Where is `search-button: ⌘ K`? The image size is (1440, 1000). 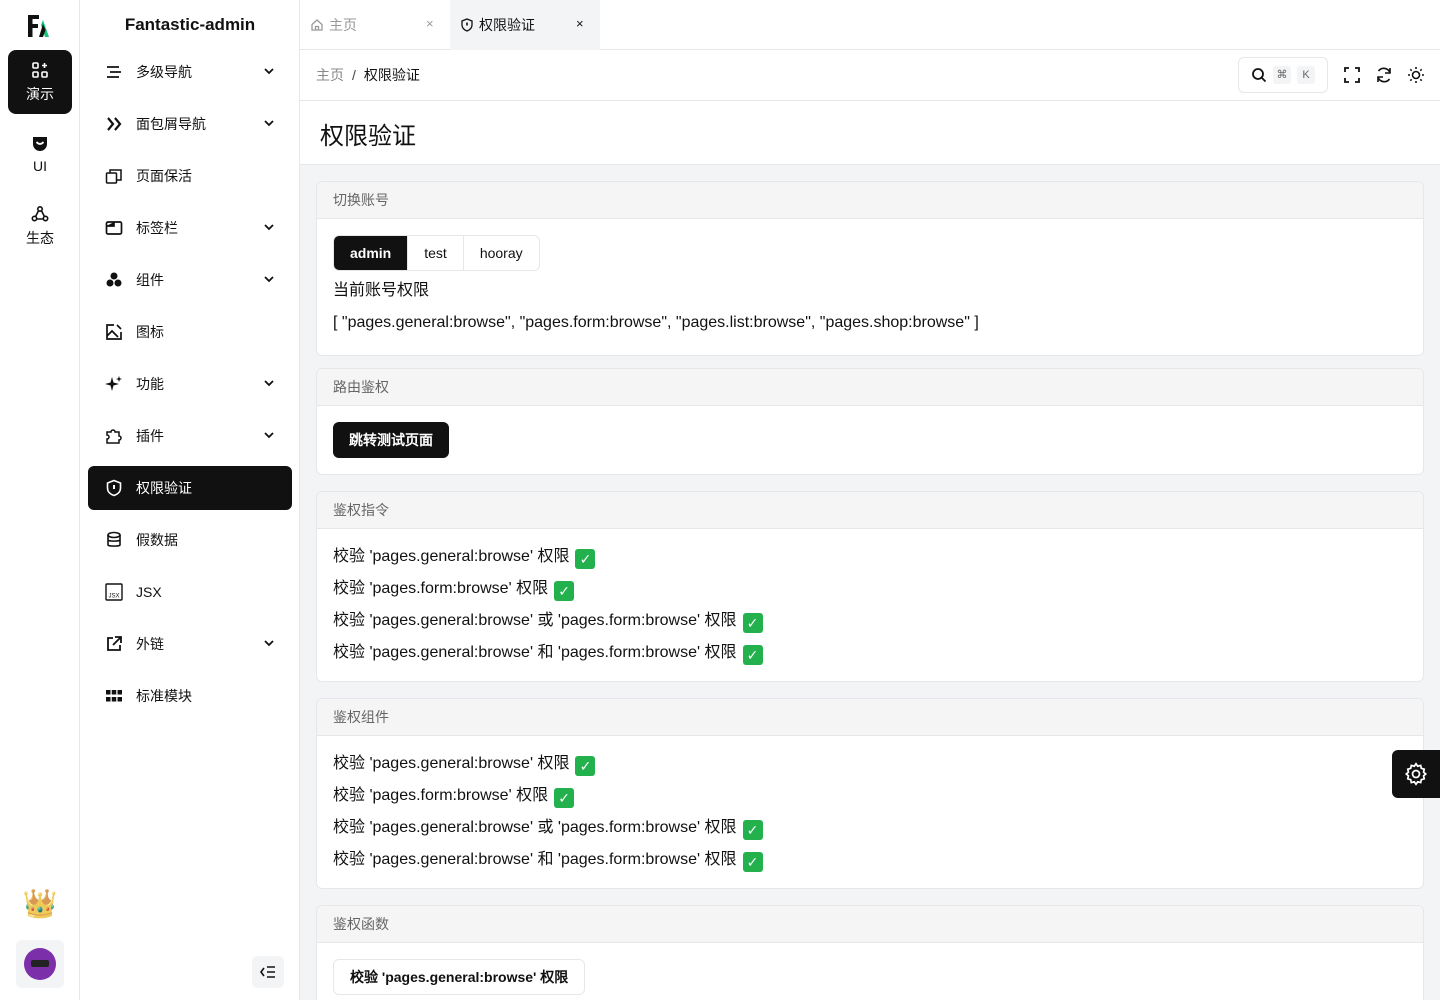 search-button: ⌘ K is located at coordinates (1283, 75).